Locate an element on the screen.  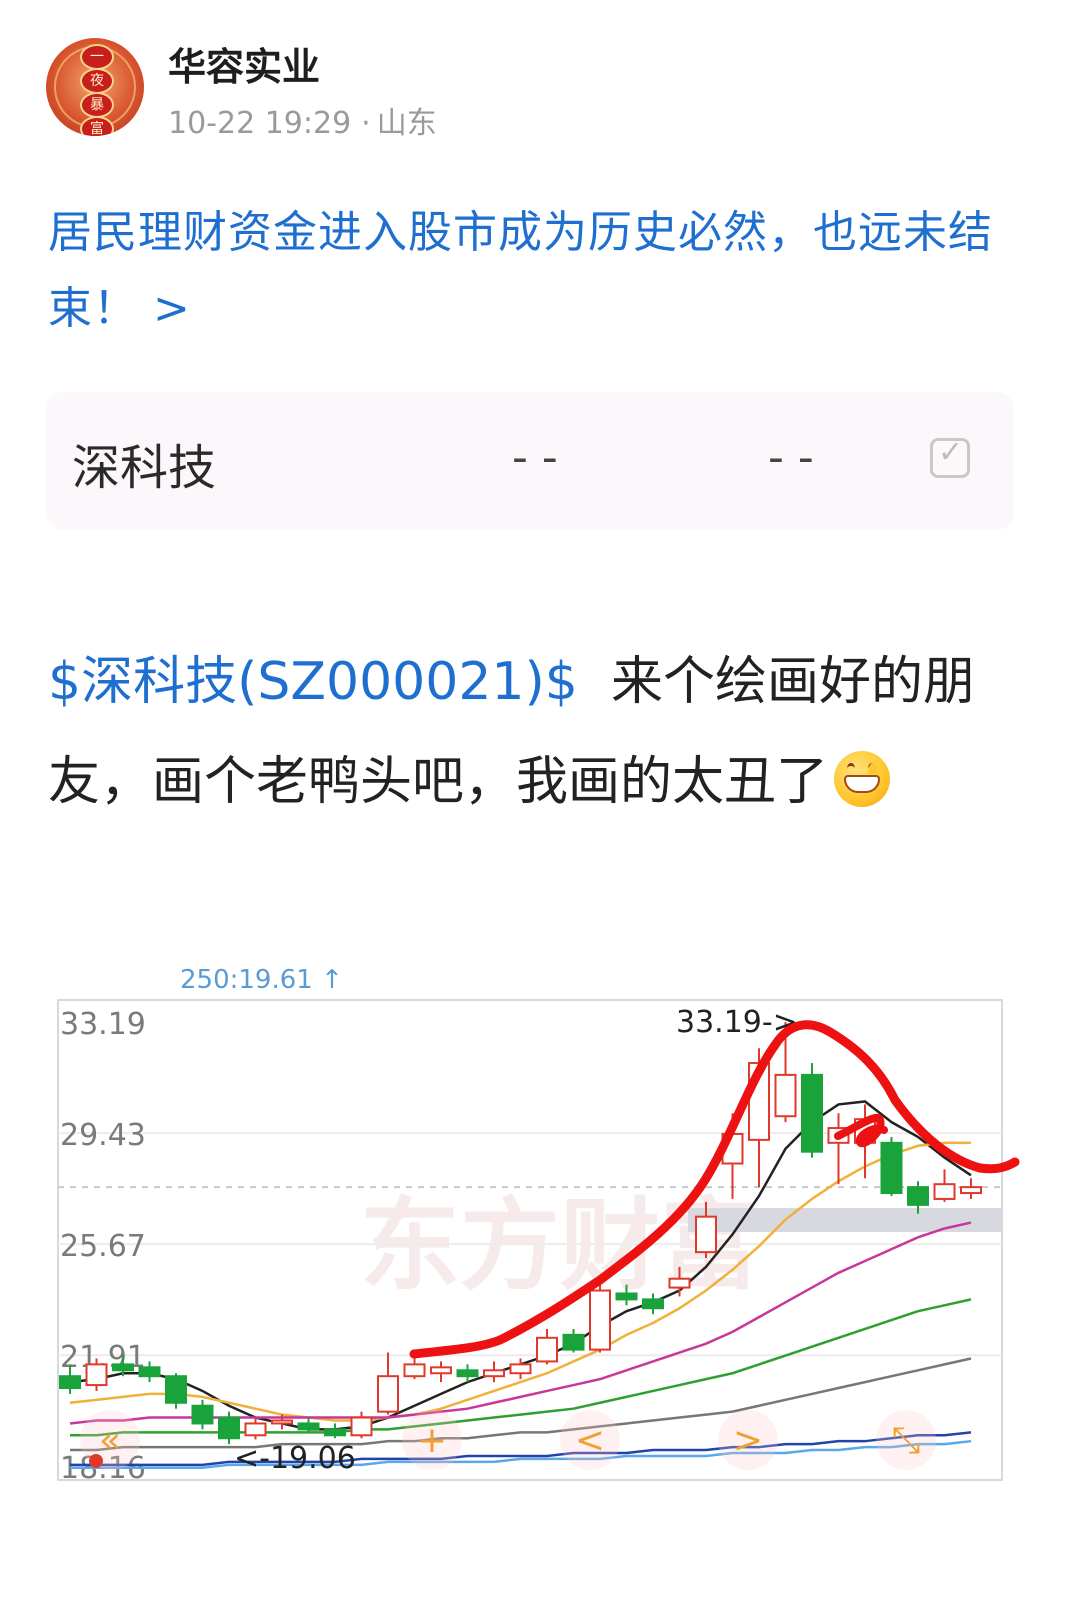
post-location: 山东 is located at coordinates (406, 123).